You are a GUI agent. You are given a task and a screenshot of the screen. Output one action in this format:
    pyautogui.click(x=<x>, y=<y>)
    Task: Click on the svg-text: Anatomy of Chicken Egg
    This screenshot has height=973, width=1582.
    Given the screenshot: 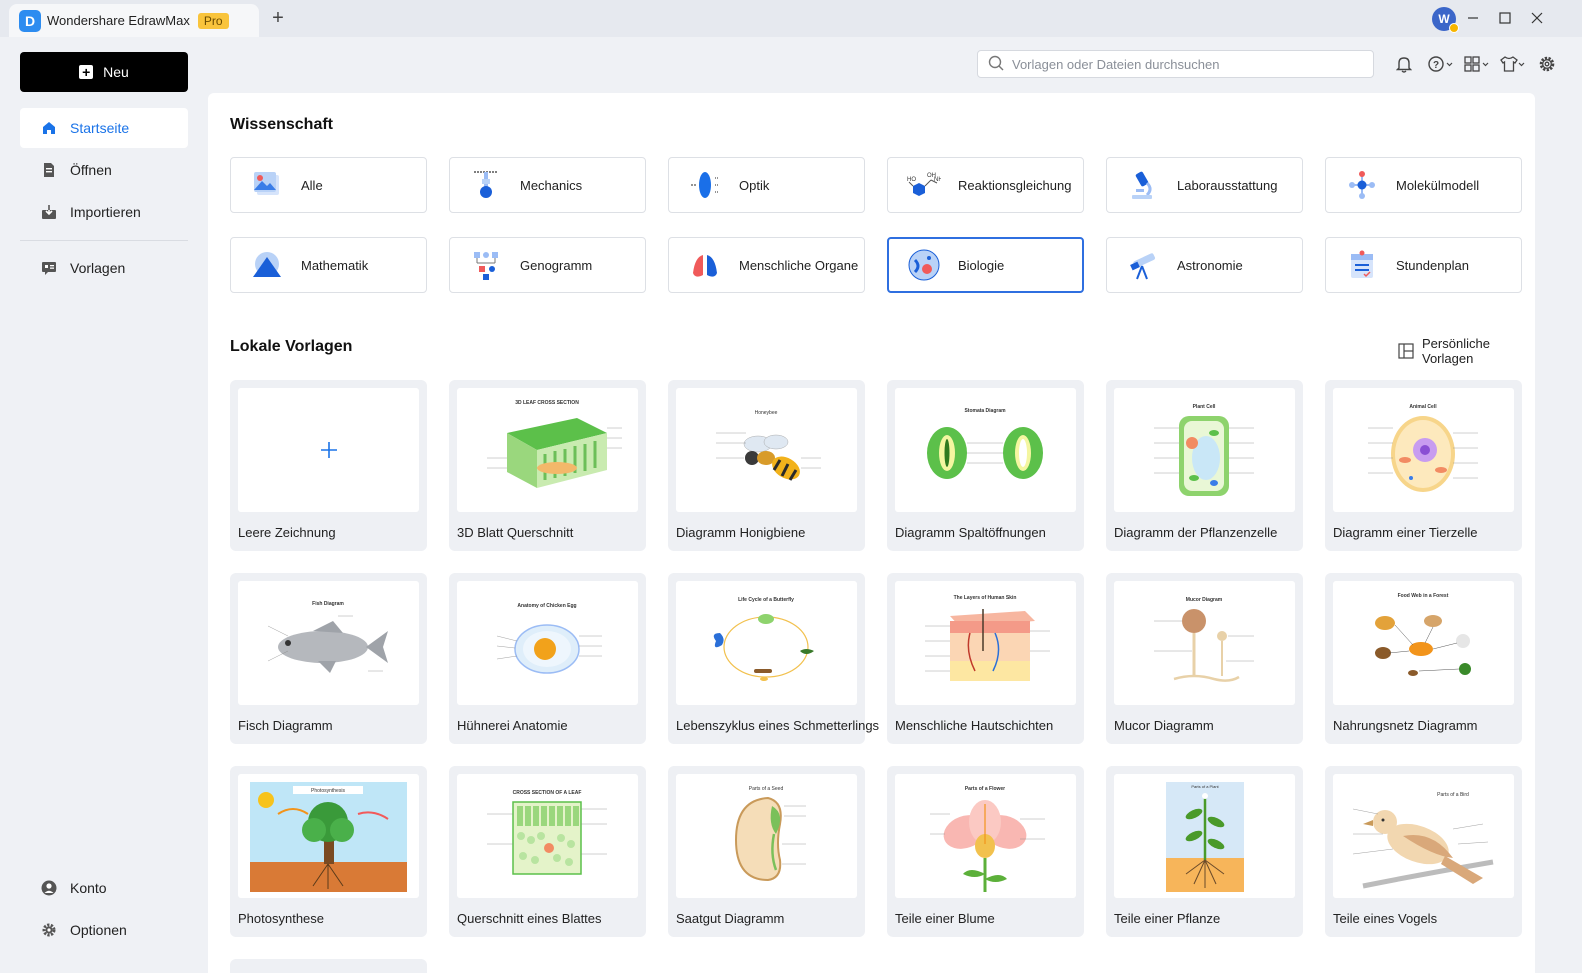 What is the action you would take?
    pyautogui.click(x=546, y=606)
    